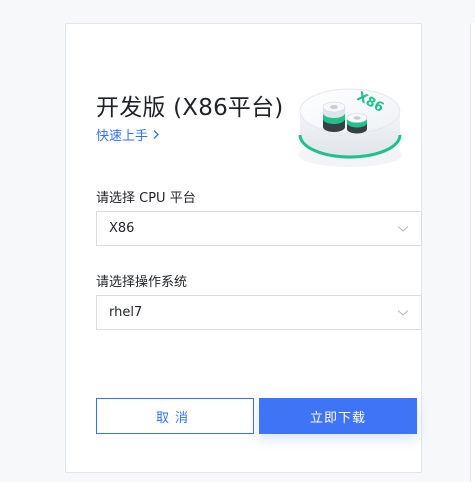  I want to click on disc-stack-right, so click(357, 123).